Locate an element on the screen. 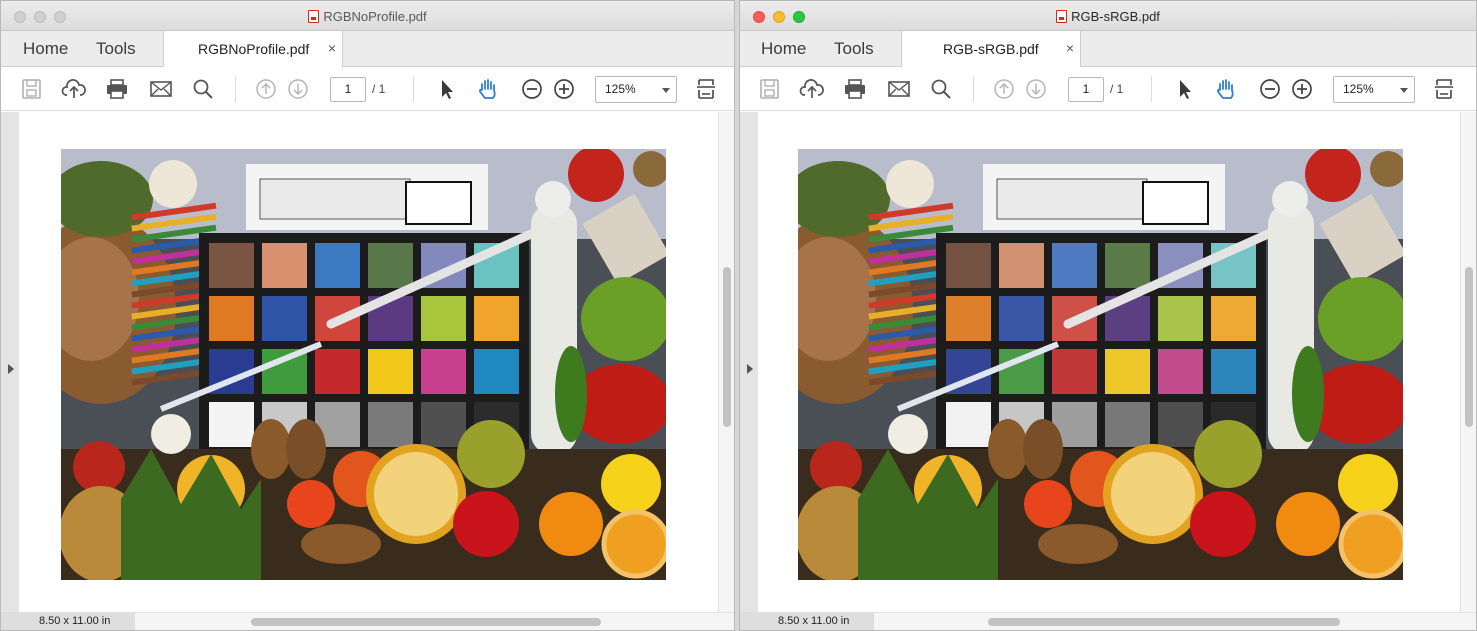 The height and width of the screenshot is (631, 1477). page-total-label: / 1 is located at coordinates (1117, 89).